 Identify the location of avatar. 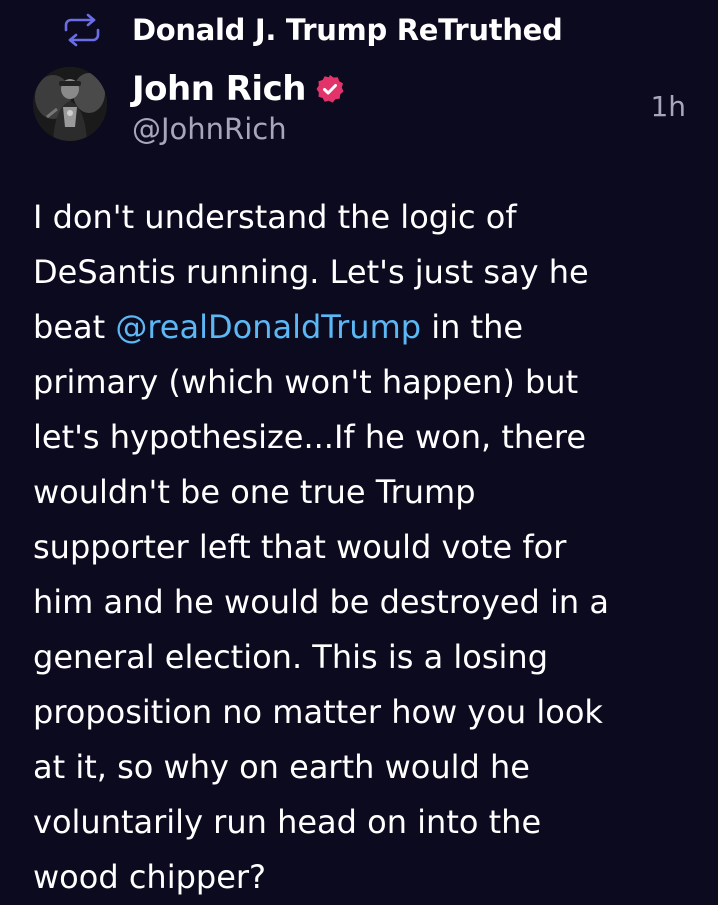
(70, 104).